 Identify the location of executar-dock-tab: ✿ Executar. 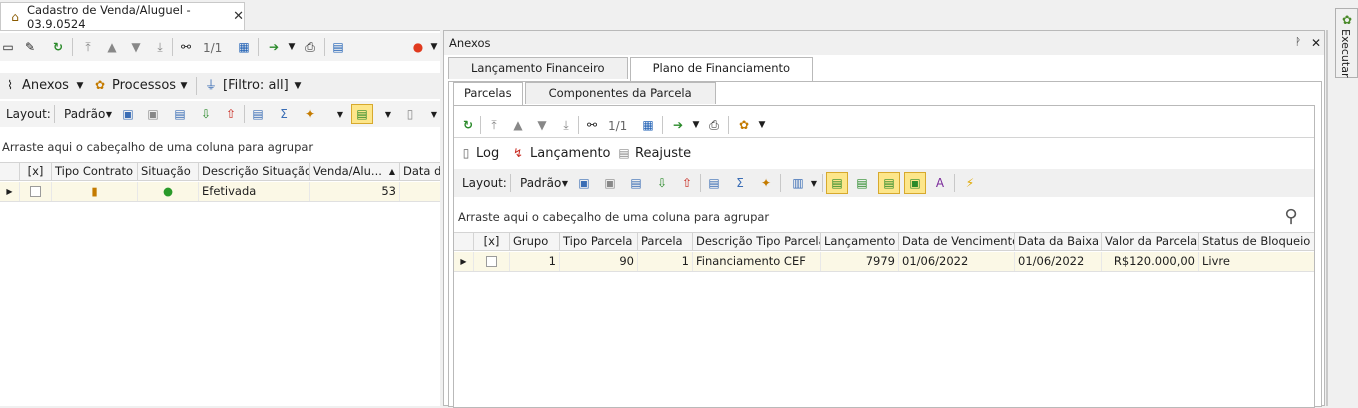
(1346, 43).